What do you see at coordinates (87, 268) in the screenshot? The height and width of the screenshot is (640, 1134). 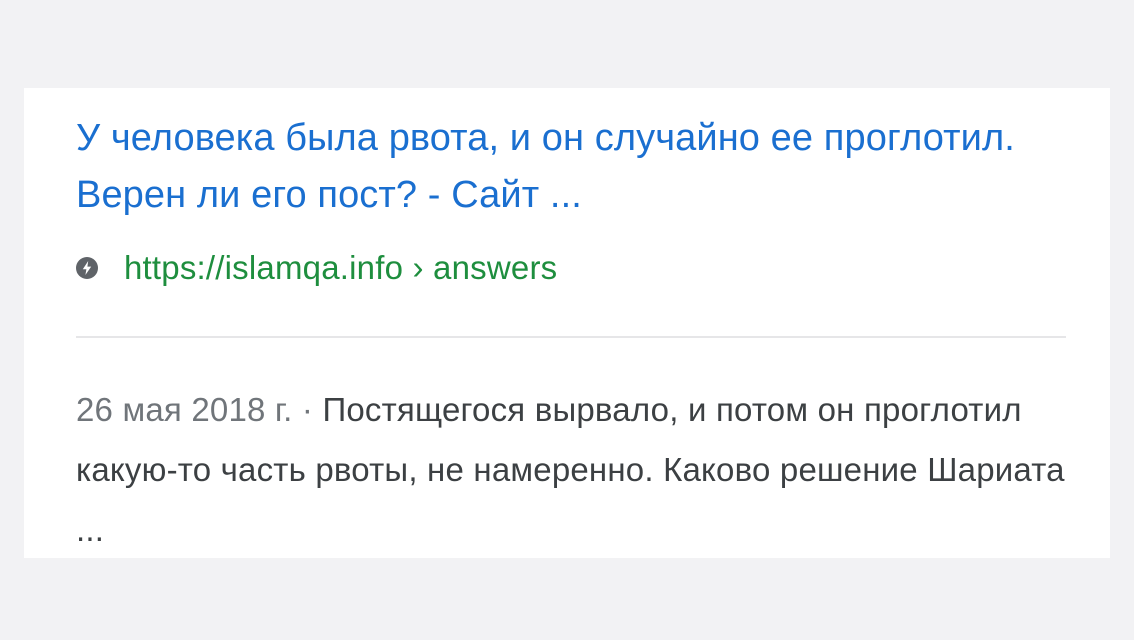 I see `amp-lightning-icon` at bounding box center [87, 268].